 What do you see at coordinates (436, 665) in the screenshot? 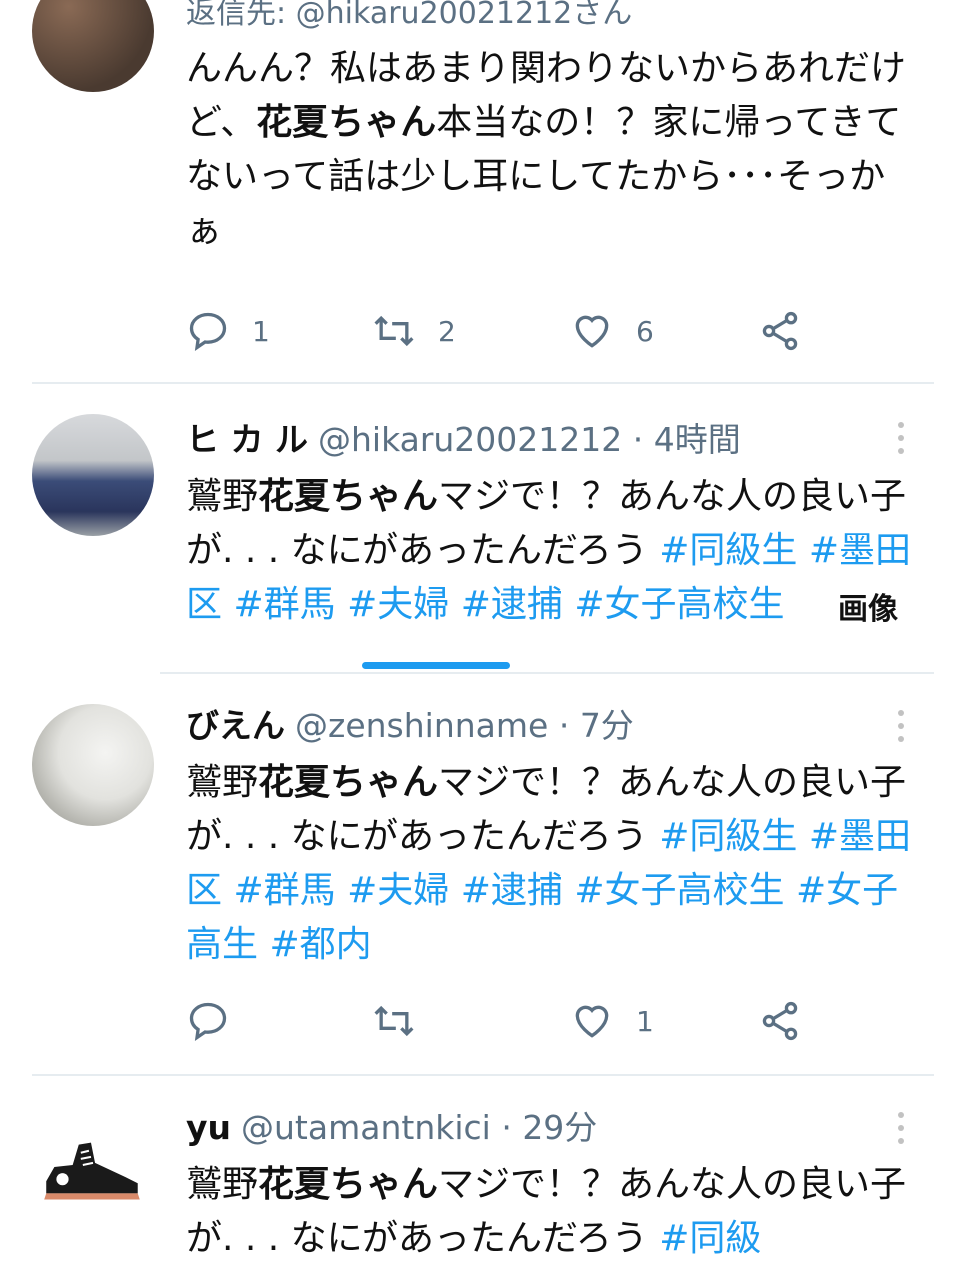
I see `scroll-indicator` at bounding box center [436, 665].